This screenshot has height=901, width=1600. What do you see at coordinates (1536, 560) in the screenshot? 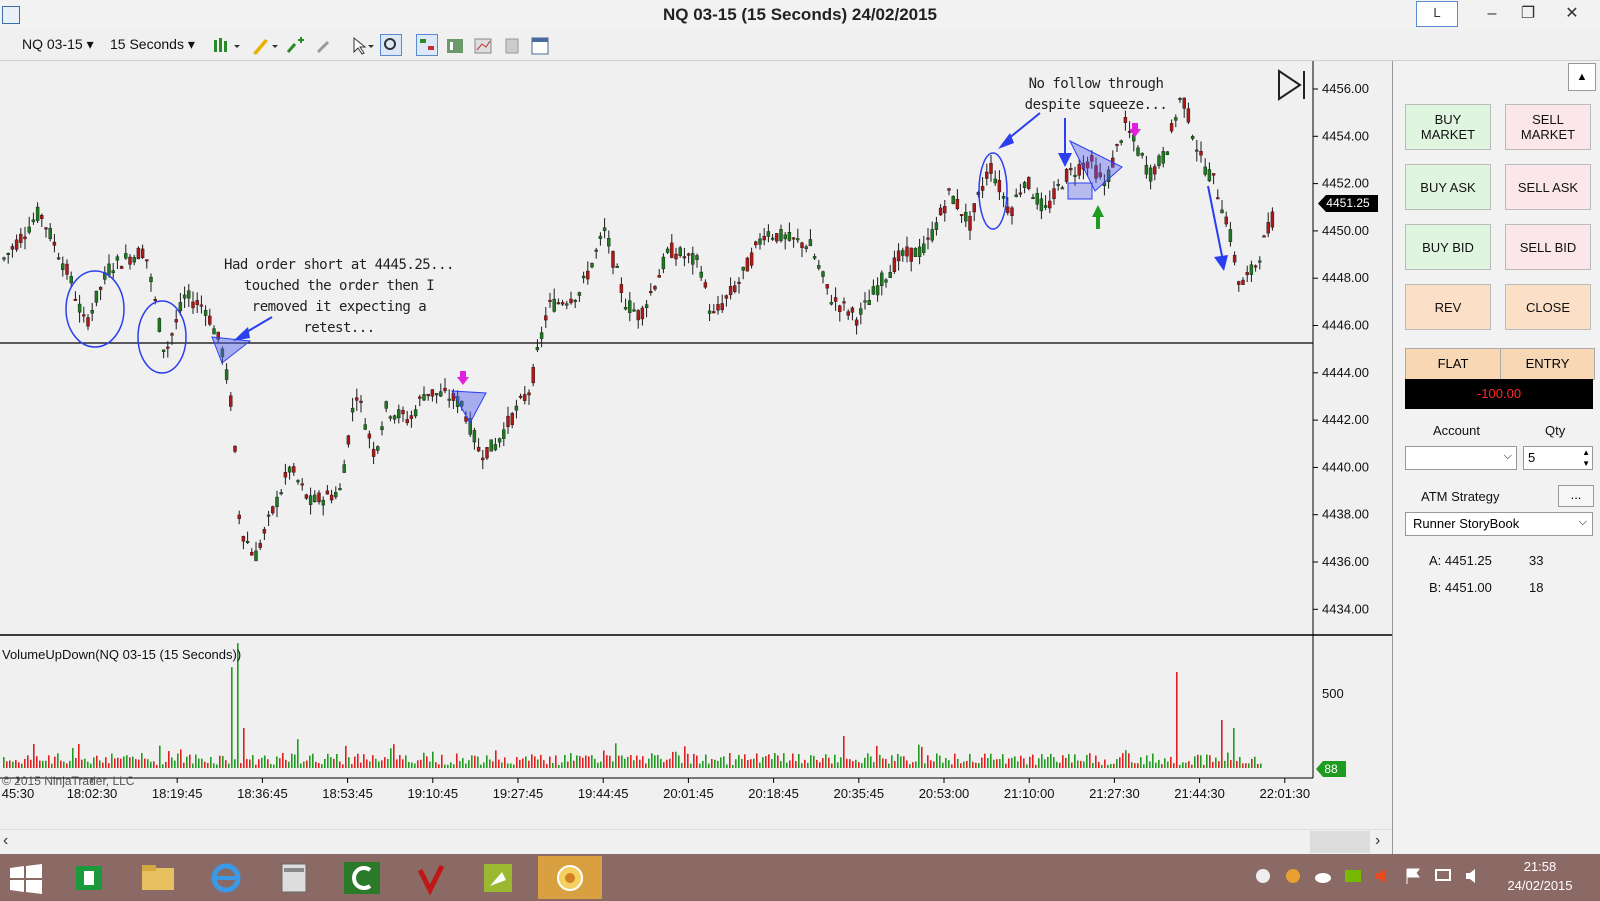
I see `ask-size: 33` at bounding box center [1536, 560].